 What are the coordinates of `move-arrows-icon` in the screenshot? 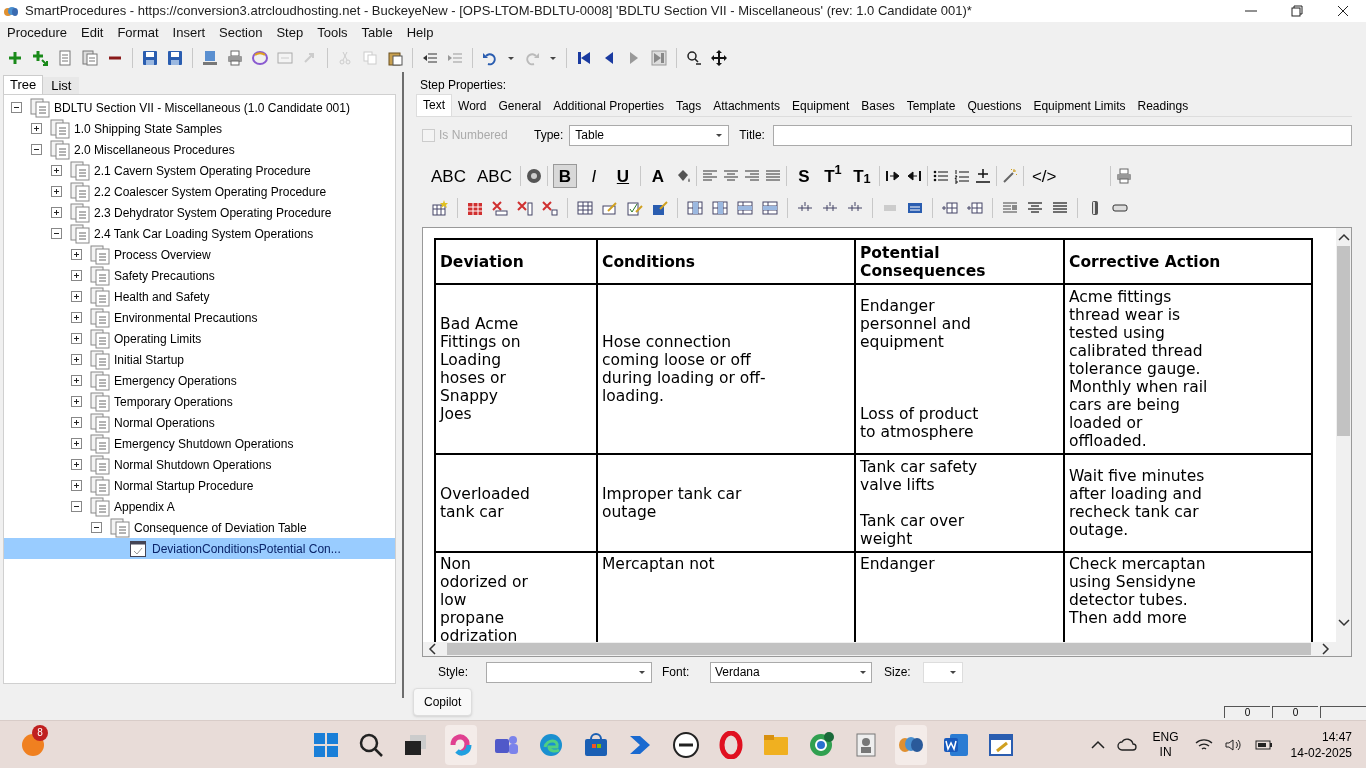 It's located at (719, 58).